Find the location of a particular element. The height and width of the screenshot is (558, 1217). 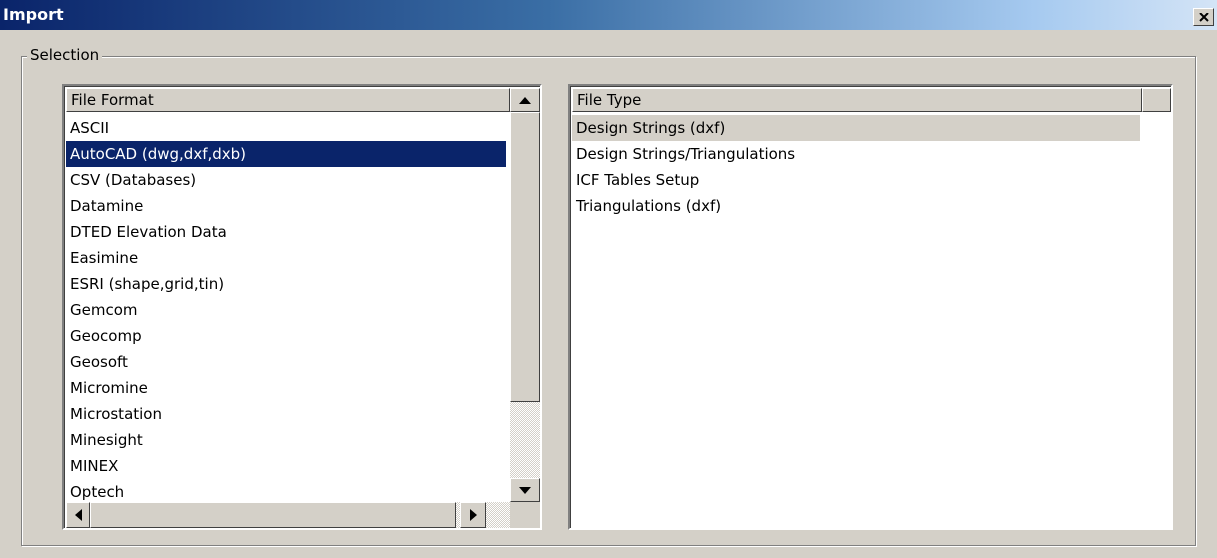

arrow-left-icon is located at coordinates (78, 515).